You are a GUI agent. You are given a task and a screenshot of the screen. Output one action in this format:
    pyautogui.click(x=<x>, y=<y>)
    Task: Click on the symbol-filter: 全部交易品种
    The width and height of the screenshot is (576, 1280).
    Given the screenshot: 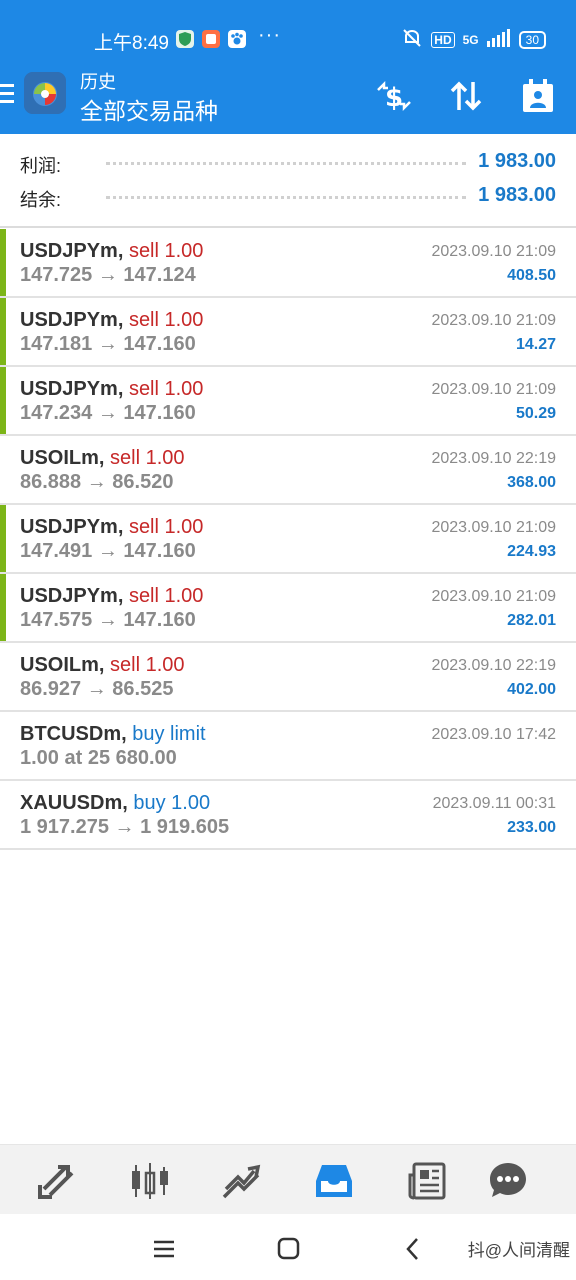 What is the action you would take?
    pyautogui.click(x=149, y=109)
    